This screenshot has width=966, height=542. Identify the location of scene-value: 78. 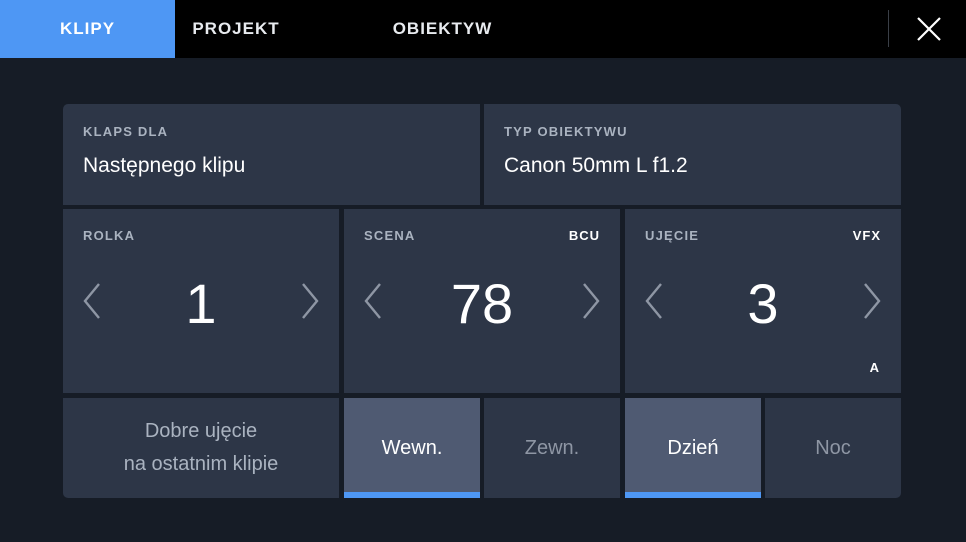
(482, 303).